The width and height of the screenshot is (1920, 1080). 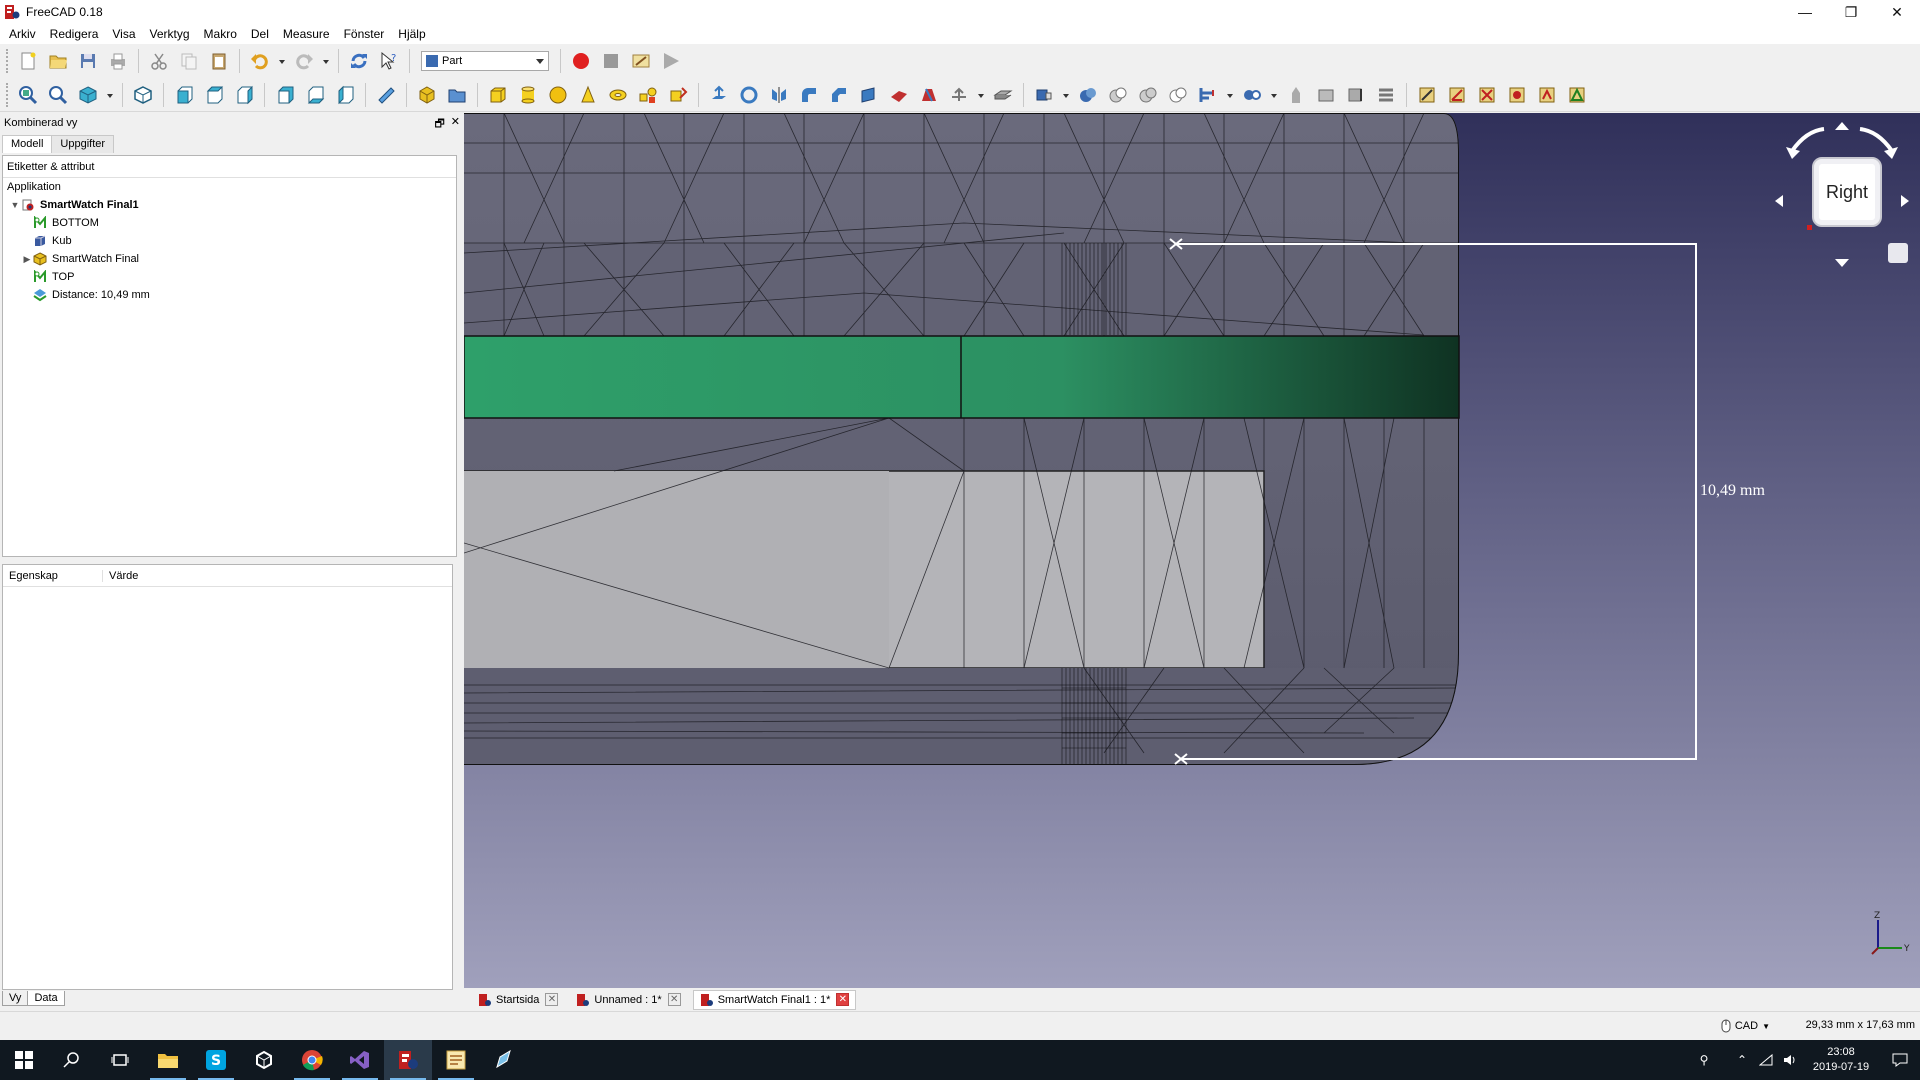 I want to click on shape-builder-icon, so click(x=678, y=95).